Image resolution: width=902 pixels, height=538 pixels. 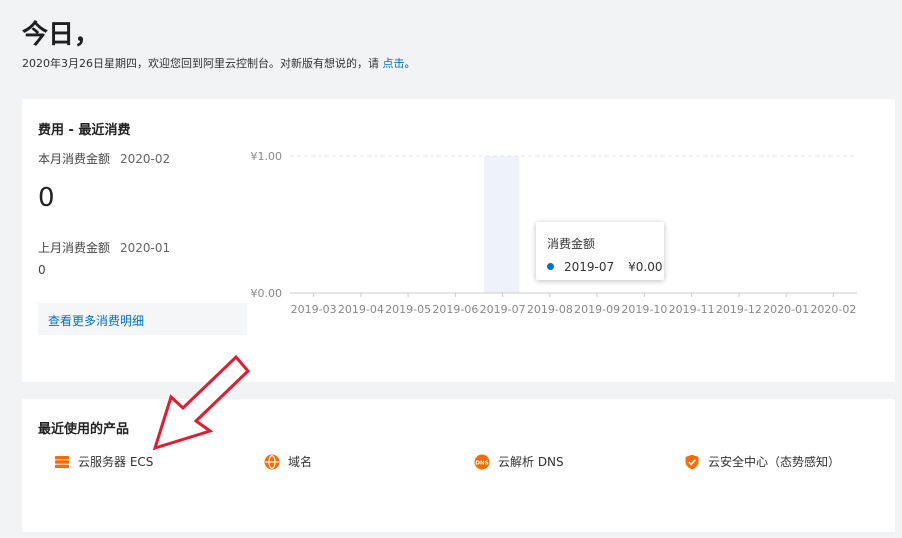 What do you see at coordinates (571, 244) in the screenshot?
I see `tooltip-title: 消费金额` at bounding box center [571, 244].